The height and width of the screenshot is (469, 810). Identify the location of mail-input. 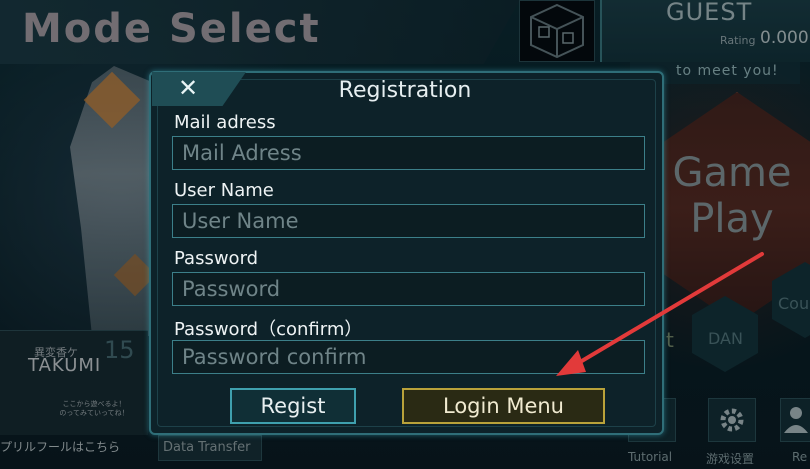
(408, 153).